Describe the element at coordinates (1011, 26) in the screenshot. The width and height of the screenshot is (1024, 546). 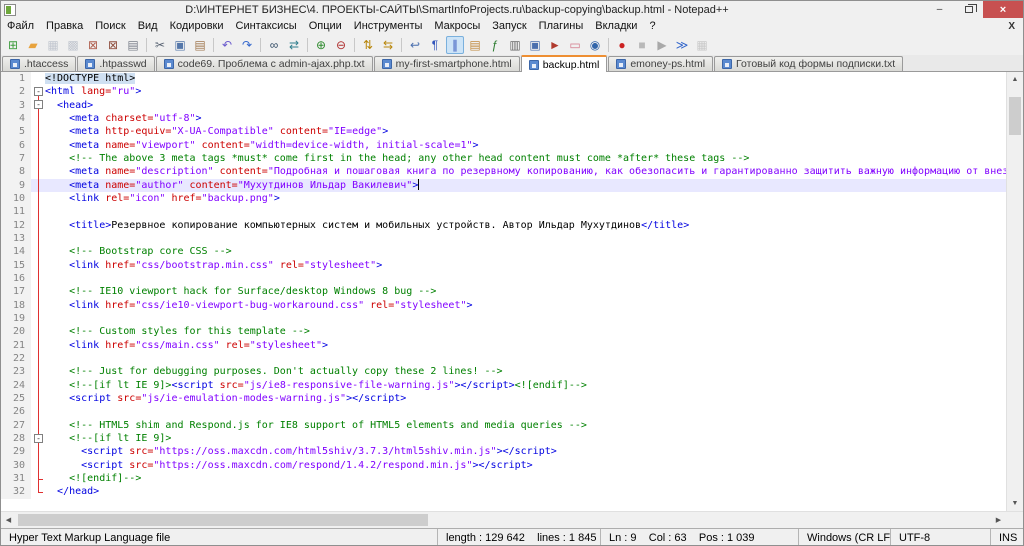
I see `close-document-button: X` at that location.